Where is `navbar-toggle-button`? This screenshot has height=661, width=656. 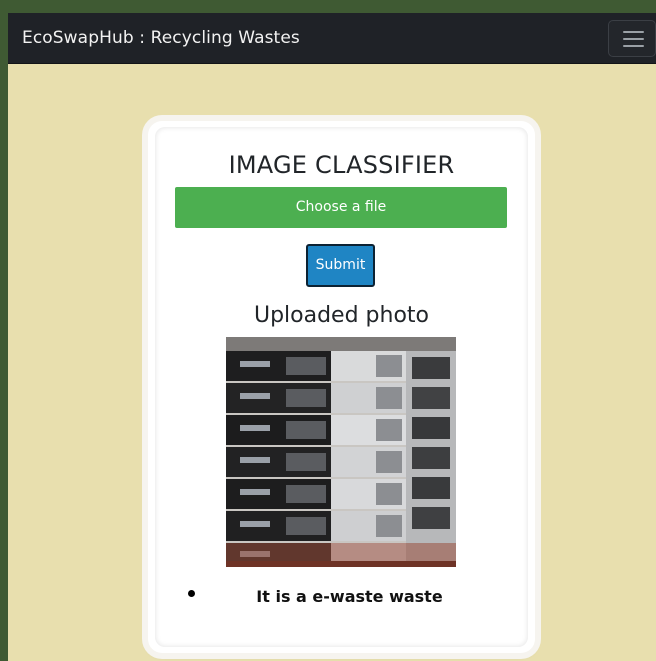
navbar-toggle-button is located at coordinates (632, 38).